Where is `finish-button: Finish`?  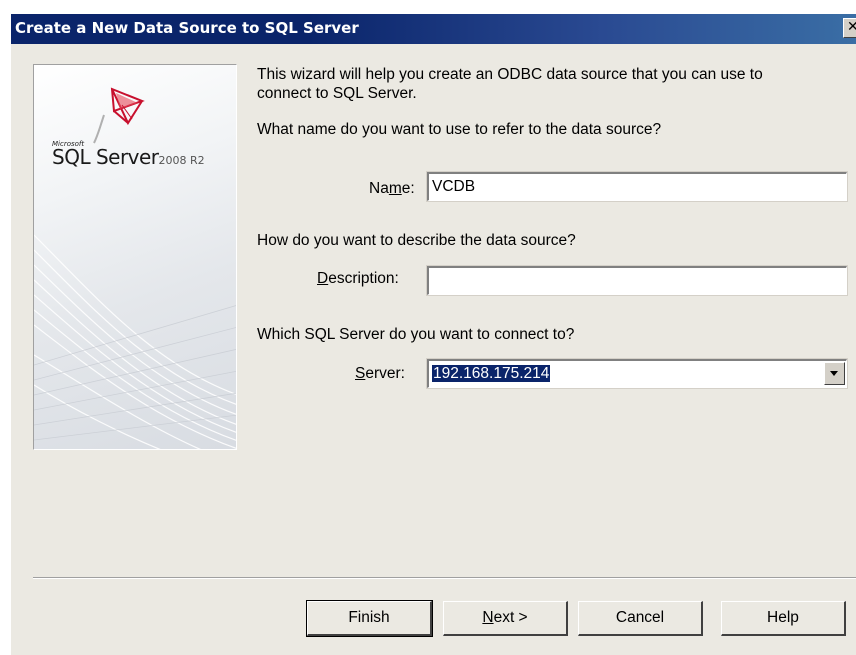
finish-button: Finish is located at coordinates (369, 618).